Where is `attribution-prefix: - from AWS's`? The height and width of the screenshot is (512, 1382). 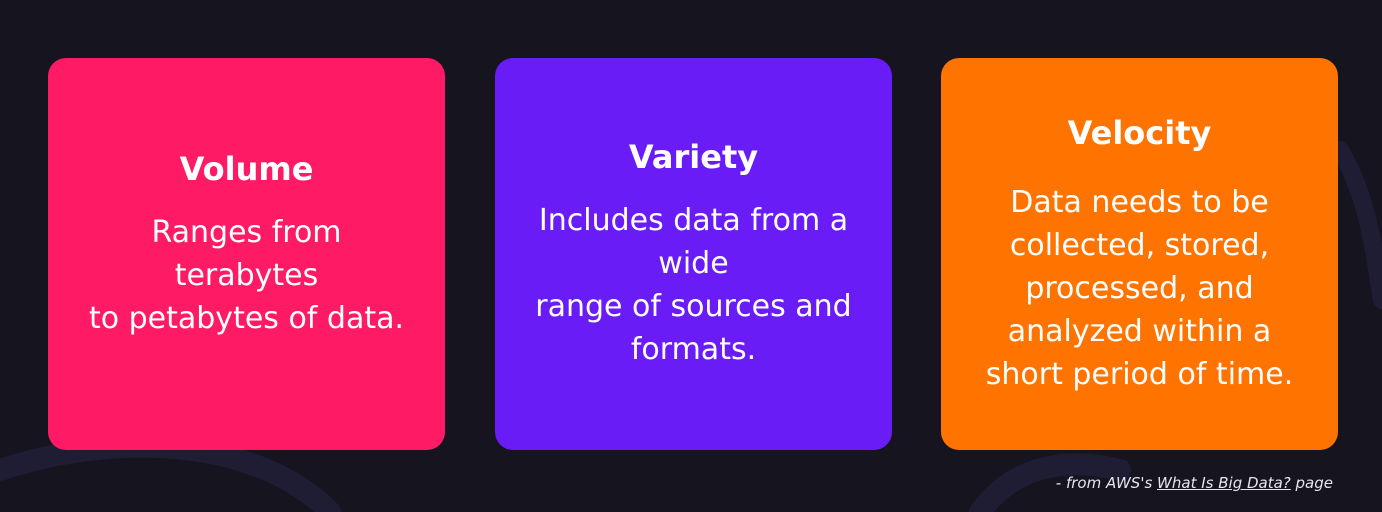 attribution-prefix: - from AWS's is located at coordinates (1106, 483).